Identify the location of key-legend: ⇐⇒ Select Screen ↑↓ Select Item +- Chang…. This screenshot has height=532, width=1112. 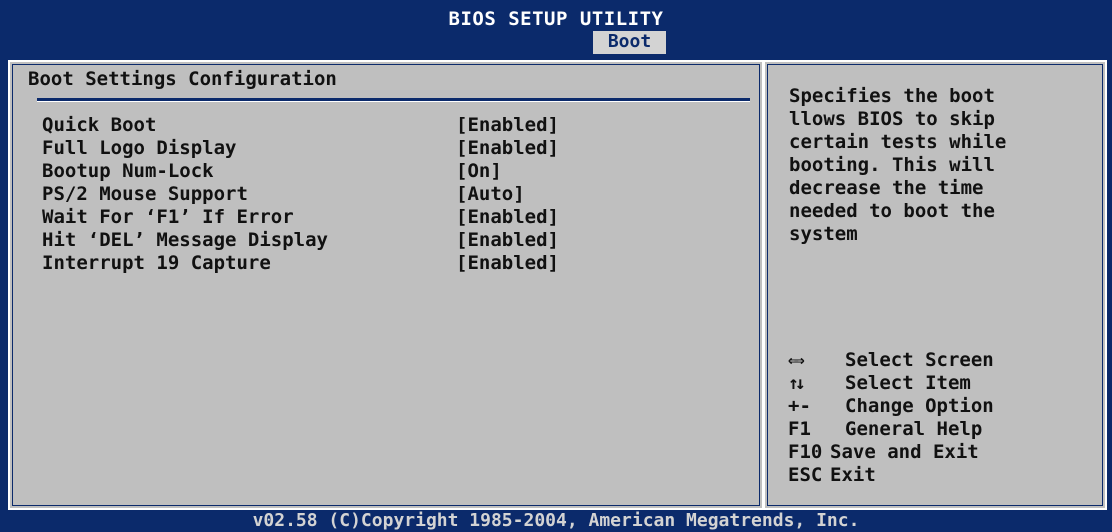
(938, 417).